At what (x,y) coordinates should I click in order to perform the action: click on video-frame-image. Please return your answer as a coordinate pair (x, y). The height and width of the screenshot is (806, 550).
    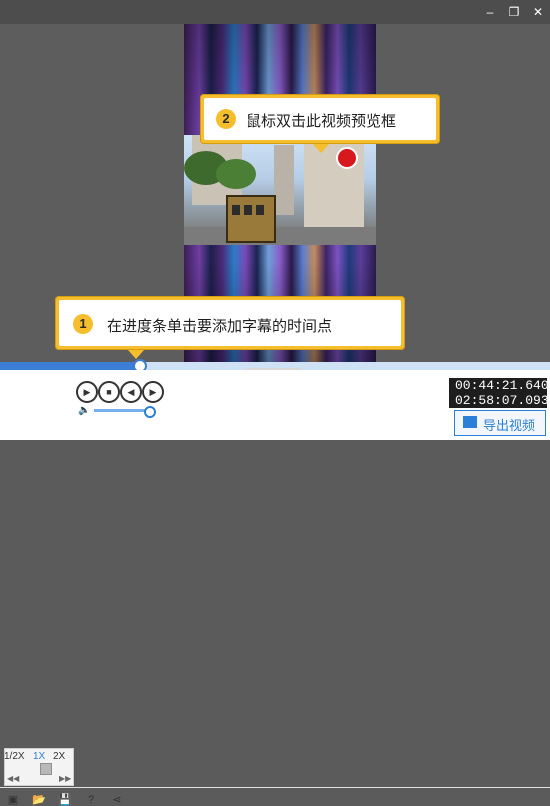
    Looking at the image, I should click on (280, 190).